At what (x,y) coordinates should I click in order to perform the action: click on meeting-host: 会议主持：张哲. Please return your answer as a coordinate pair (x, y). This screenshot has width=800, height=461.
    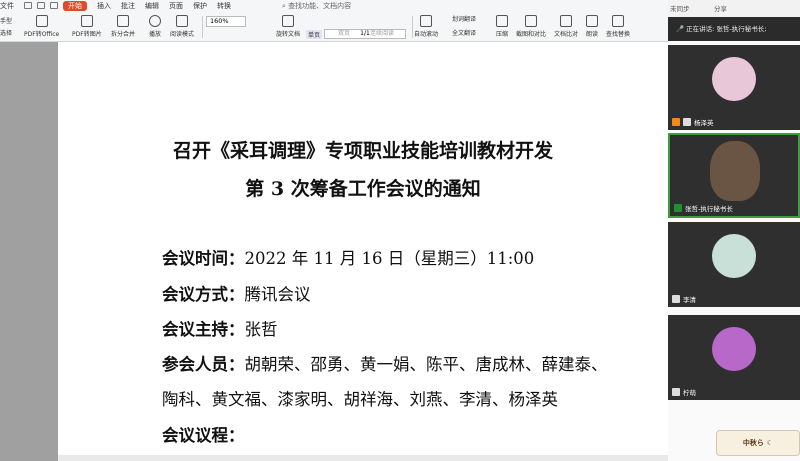
    Looking at the image, I should click on (220, 329).